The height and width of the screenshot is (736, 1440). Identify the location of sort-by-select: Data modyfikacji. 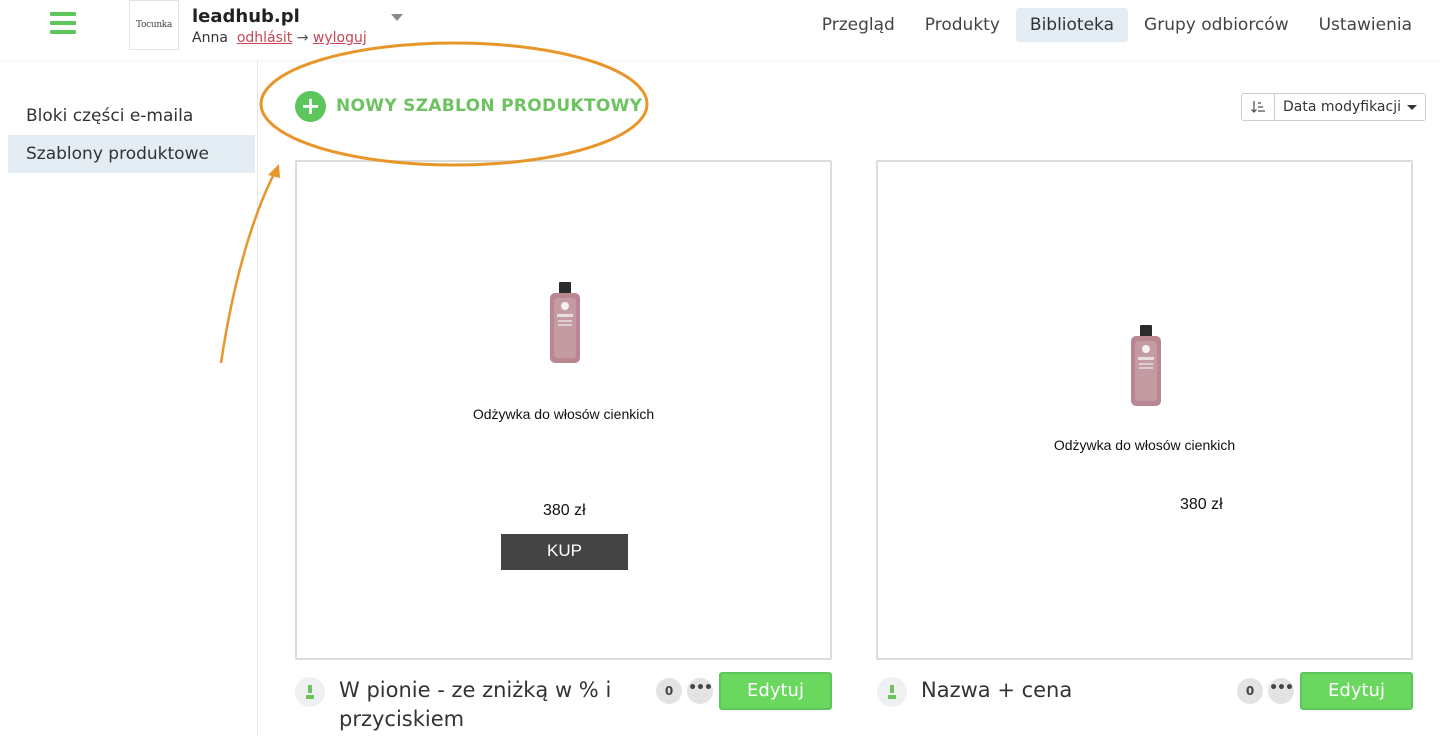
(1350, 107).